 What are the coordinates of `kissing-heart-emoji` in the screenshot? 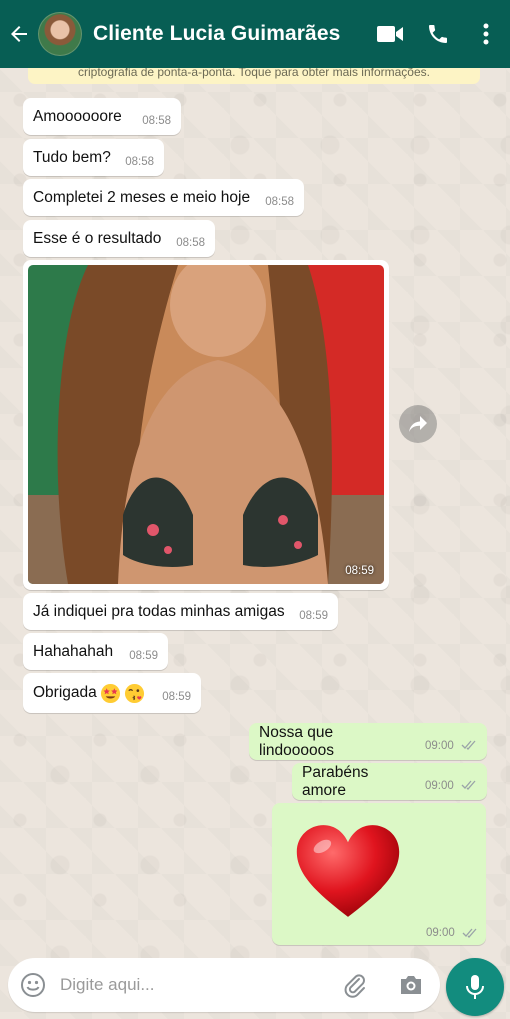 It's located at (134, 693).